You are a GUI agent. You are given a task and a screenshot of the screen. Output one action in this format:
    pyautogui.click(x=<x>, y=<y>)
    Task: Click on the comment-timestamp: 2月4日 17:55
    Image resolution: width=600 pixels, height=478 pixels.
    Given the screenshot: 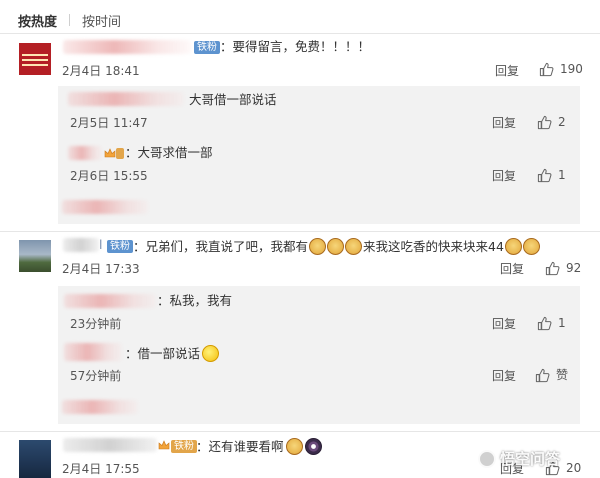 What is the action you would take?
    pyautogui.click(x=101, y=469)
    